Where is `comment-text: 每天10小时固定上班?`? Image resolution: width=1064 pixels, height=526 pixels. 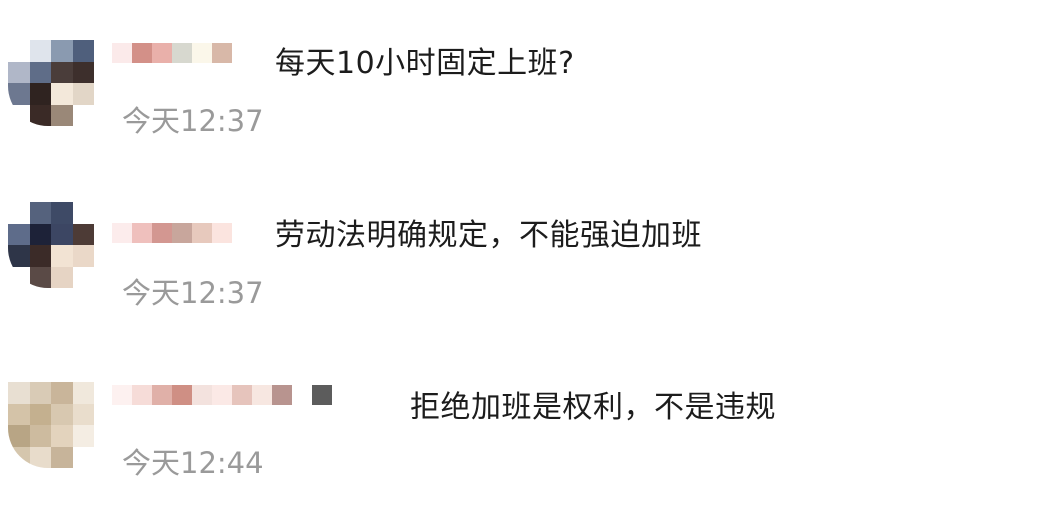 comment-text: 每天10小时固定上班? is located at coordinates (425, 63).